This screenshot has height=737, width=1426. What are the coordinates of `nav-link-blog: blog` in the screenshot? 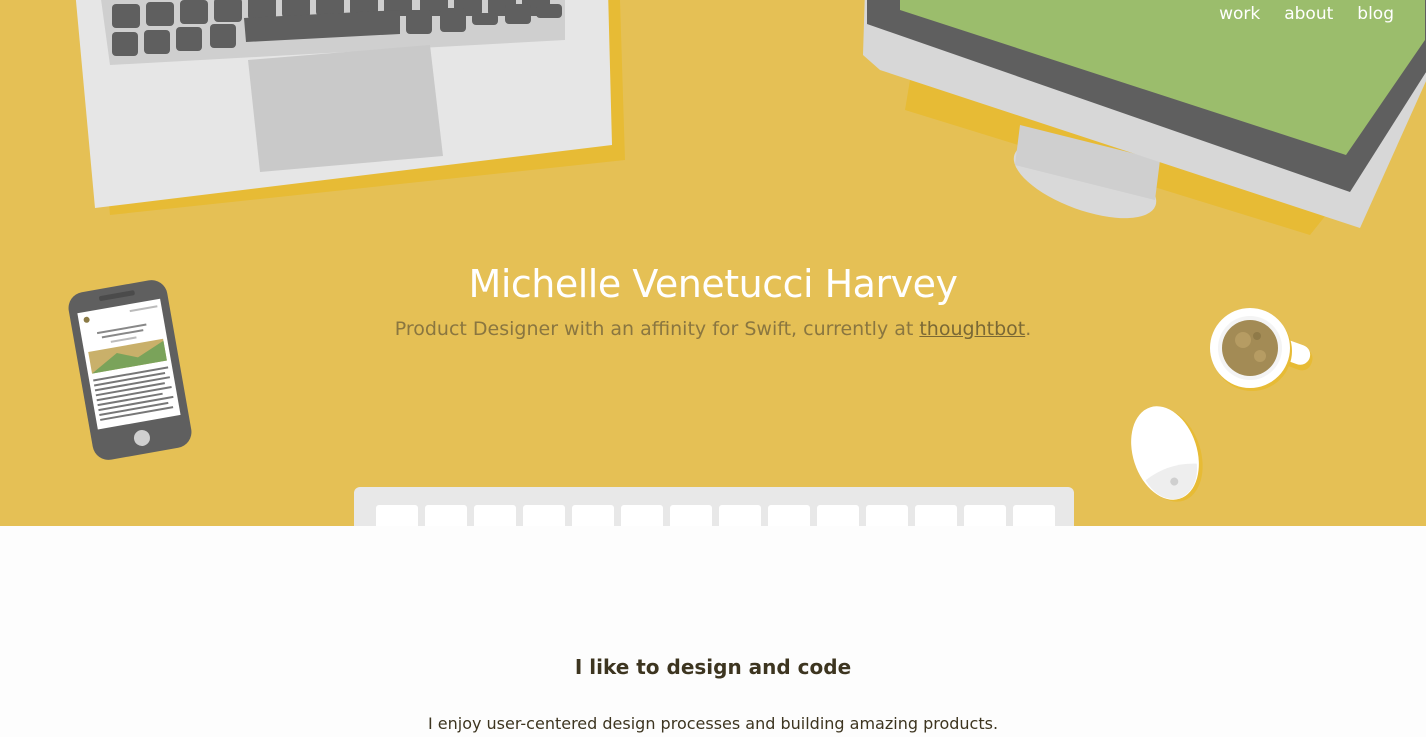 It's located at (1375, 14).